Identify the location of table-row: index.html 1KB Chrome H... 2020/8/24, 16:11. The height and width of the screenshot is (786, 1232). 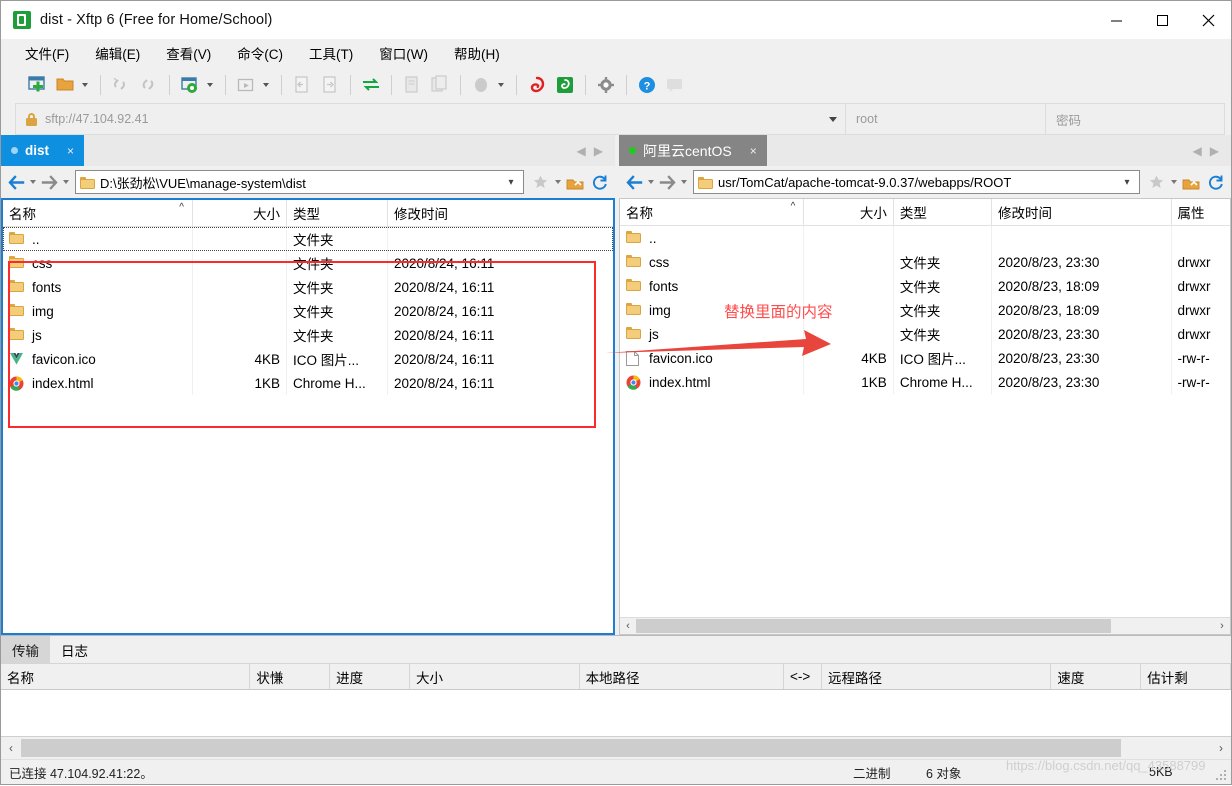
(308, 383).